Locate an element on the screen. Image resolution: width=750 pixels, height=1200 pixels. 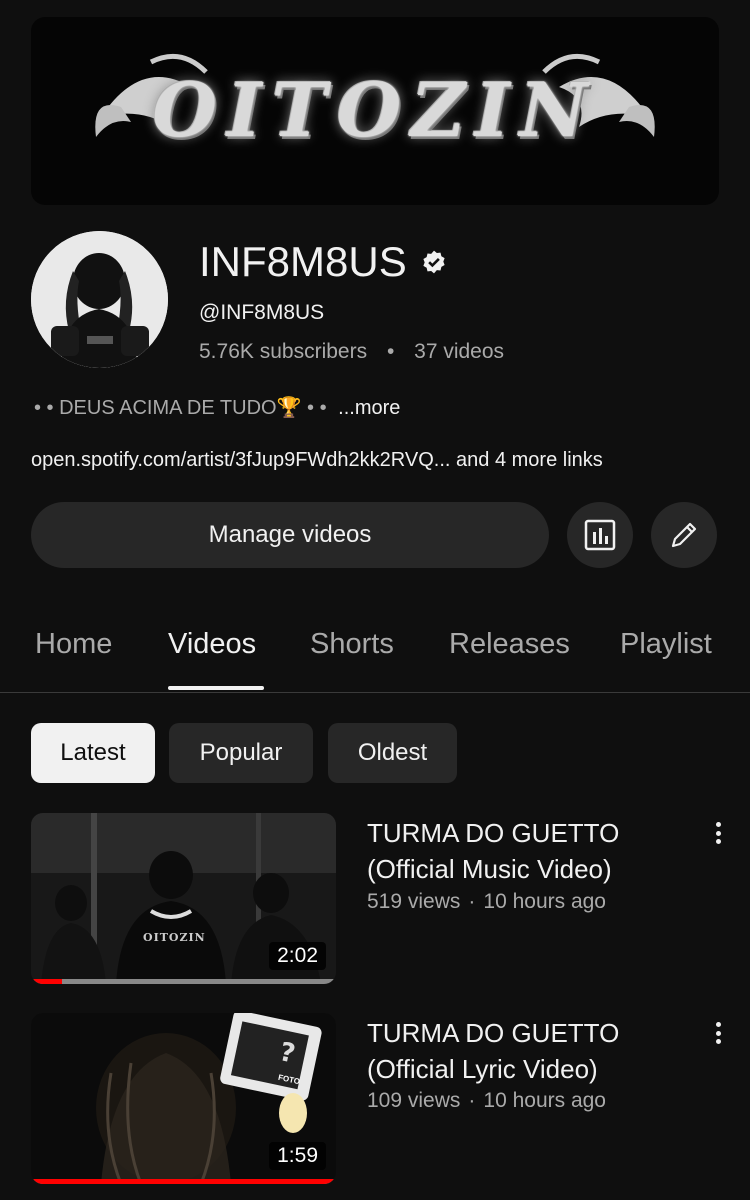
video-duration: 1:59 is located at coordinates (297, 1156).